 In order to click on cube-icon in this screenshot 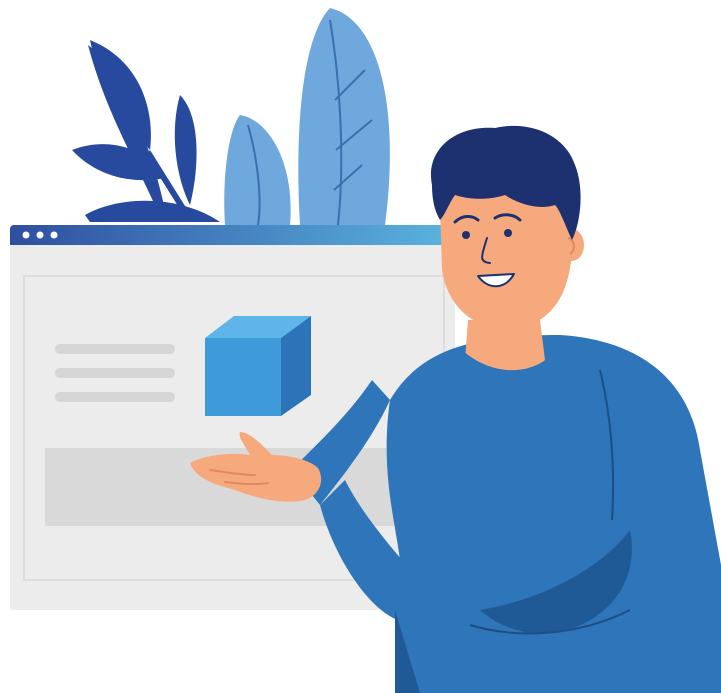, I will do `click(258, 366)`.